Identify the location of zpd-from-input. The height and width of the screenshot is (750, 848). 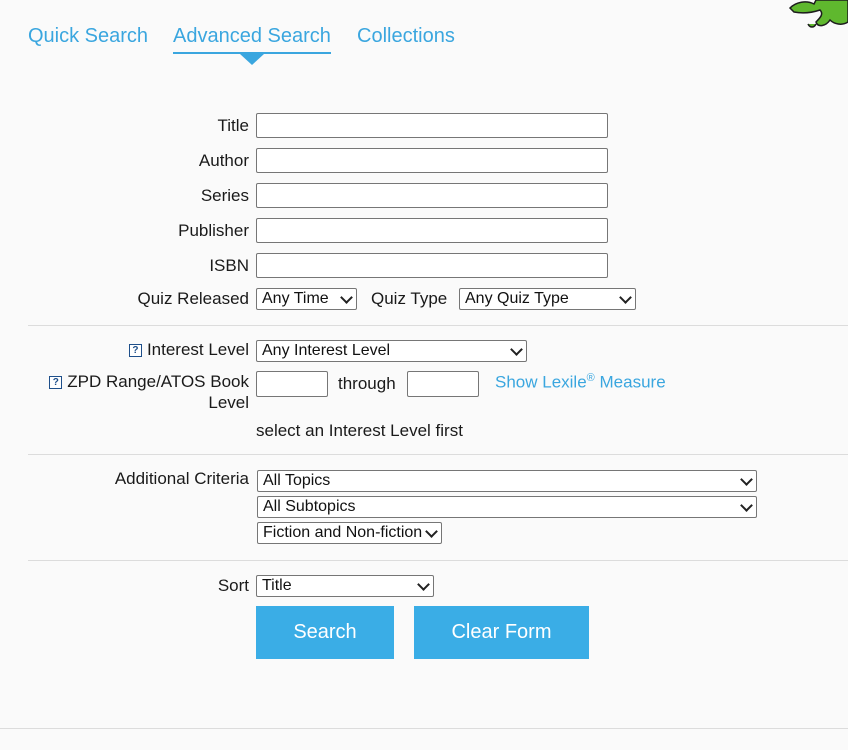
(292, 384).